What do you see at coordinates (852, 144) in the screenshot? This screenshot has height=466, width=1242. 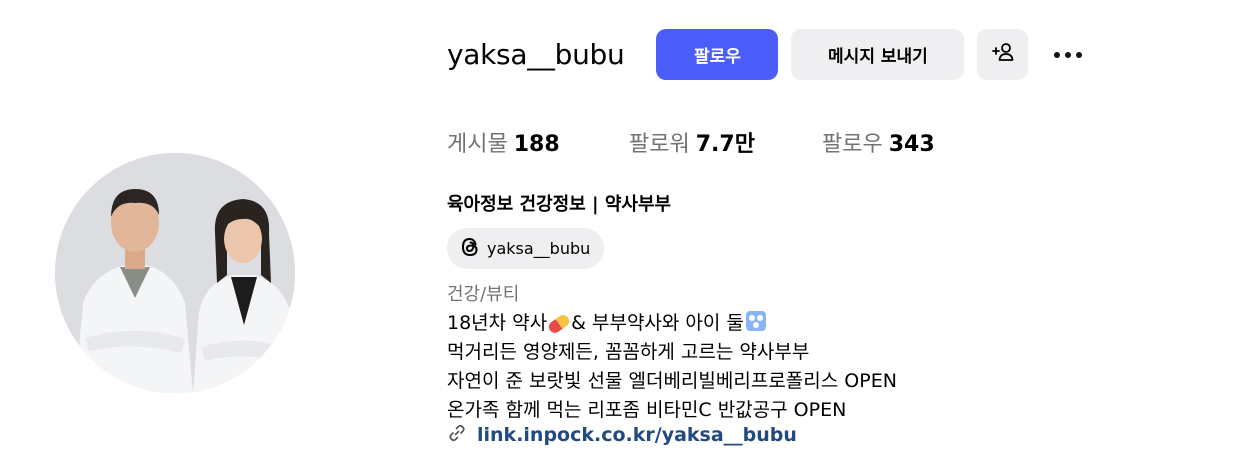 I see `following-label: 팔로우` at bounding box center [852, 144].